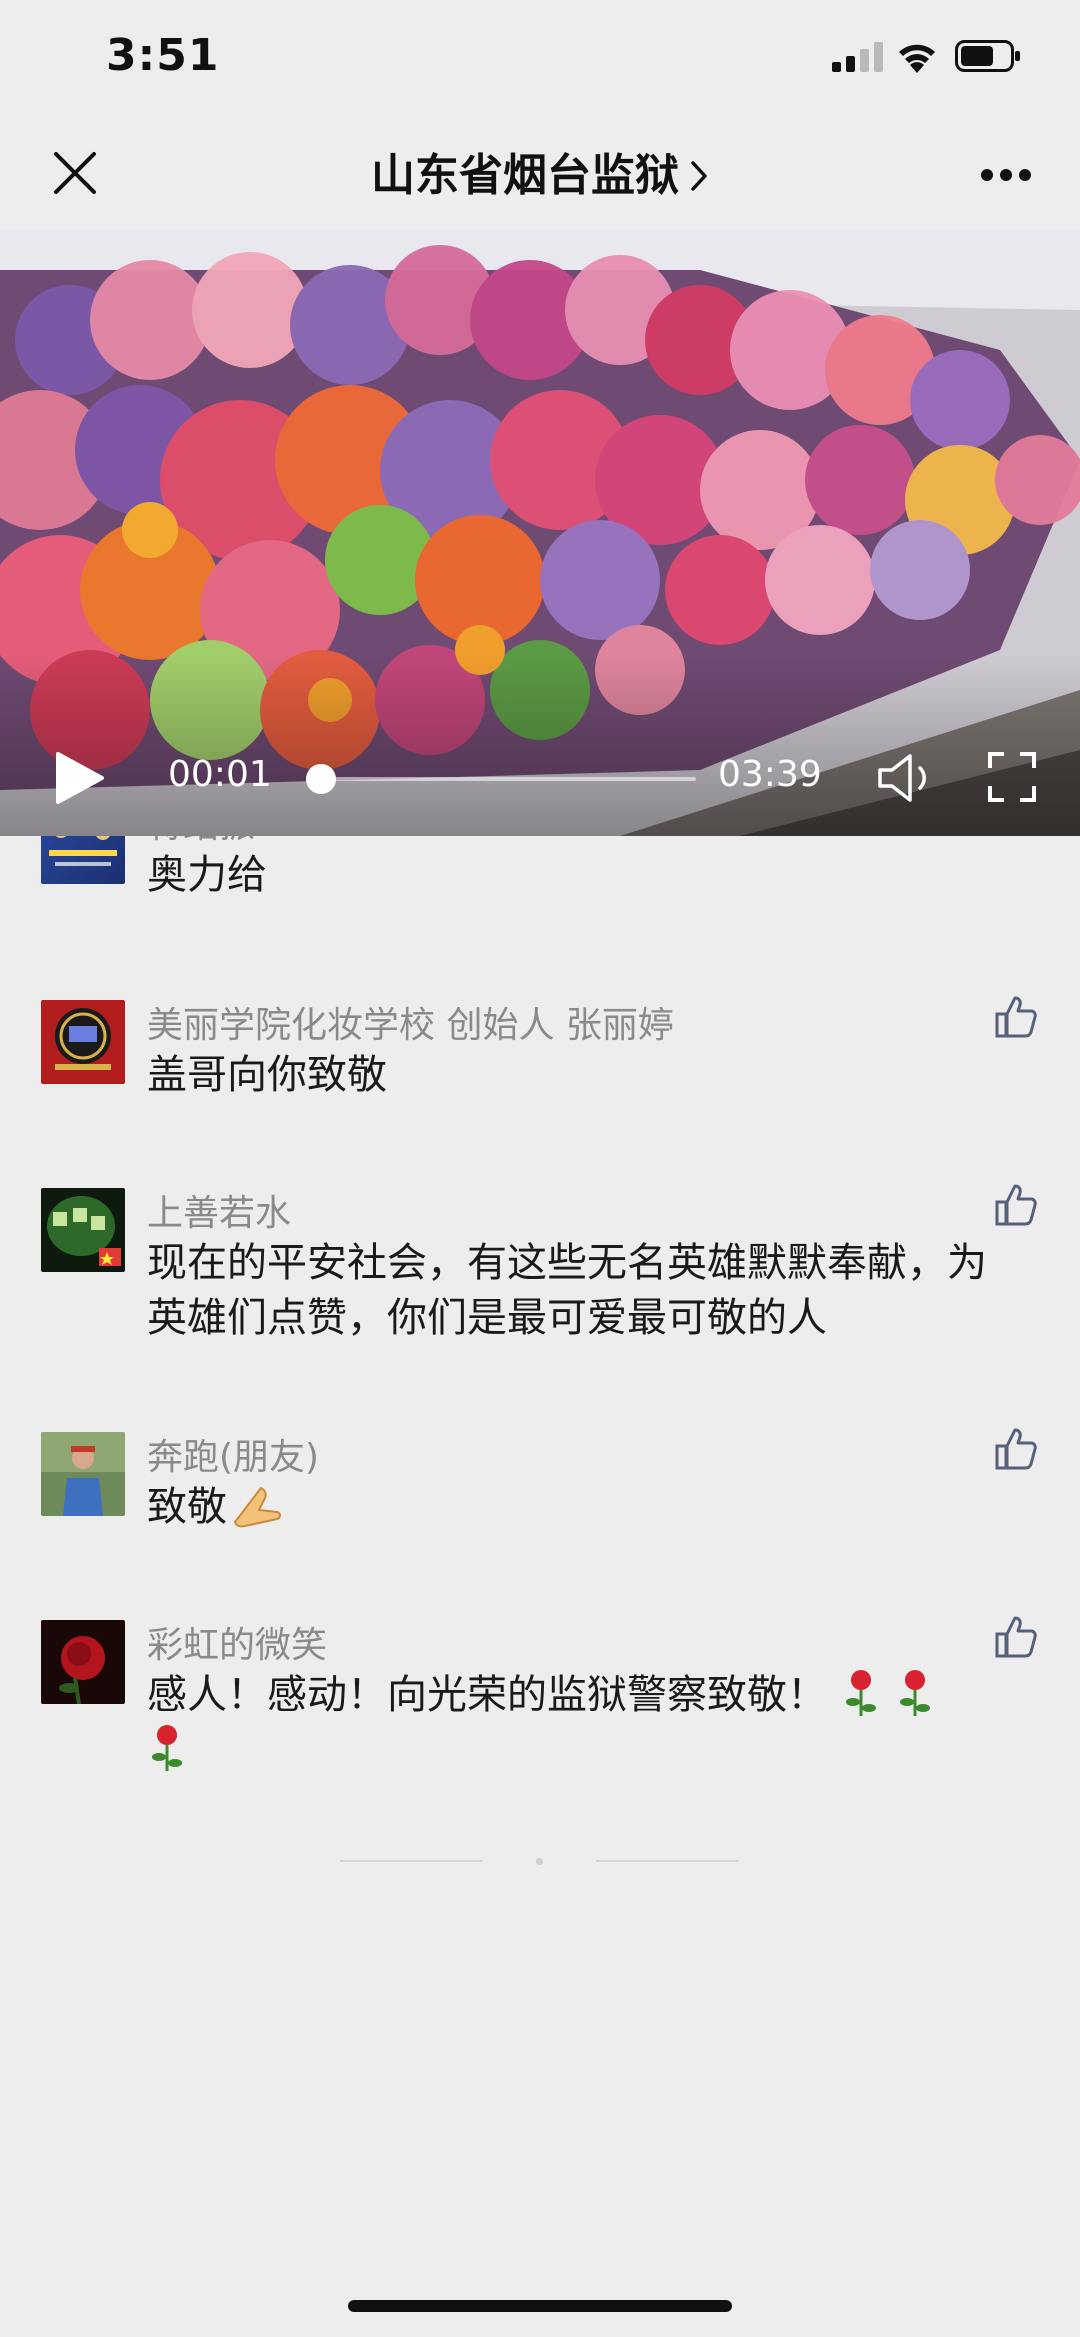 The image size is (1080, 2337). Describe the element at coordinates (233, 1457) in the screenshot. I see `comment-author: 奔跑(朋友)` at that location.